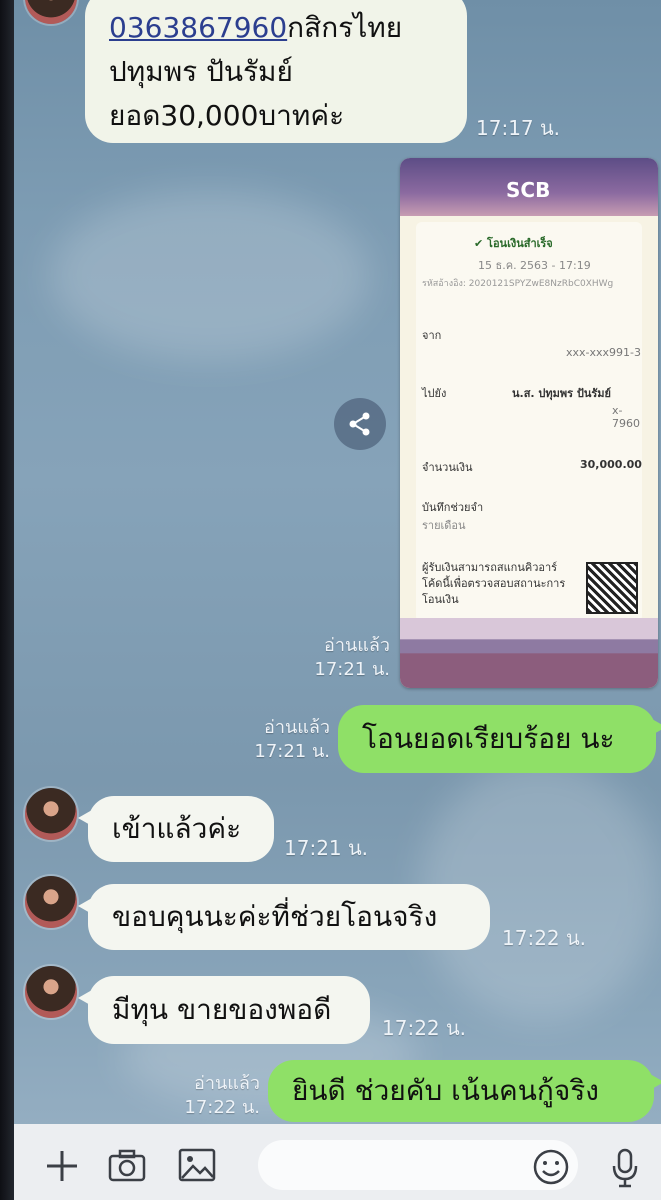  What do you see at coordinates (518, 128) in the screenshot?
I see `message-time: 17:17 น.` at bounding box center [518, 128].